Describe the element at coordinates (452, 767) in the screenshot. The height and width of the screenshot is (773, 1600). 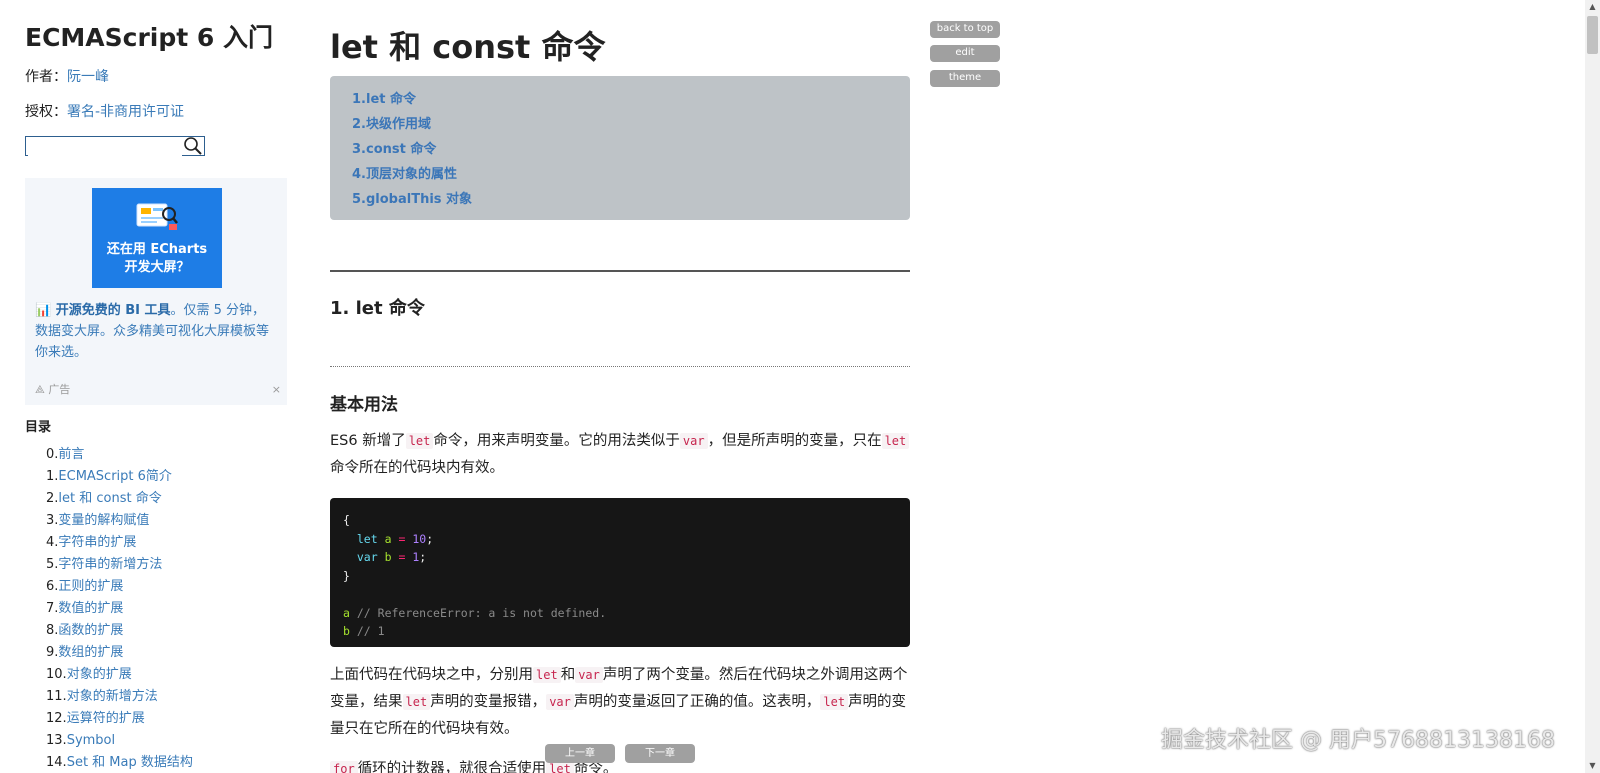
I see `text: 循环的计数器，就很合适使用` at that location.